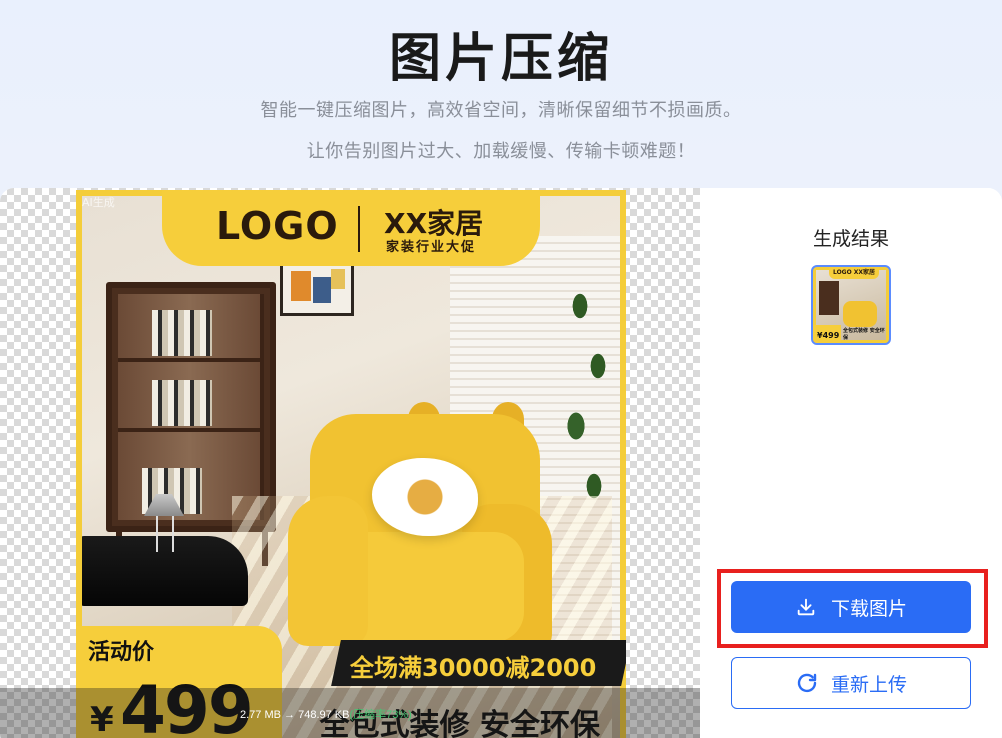 Image resolution: width=1002 pixels, height=738 pixels. Describe the element at coordinates (290, 715) in the screenshot. I see `arrow-icon: →` at that location.